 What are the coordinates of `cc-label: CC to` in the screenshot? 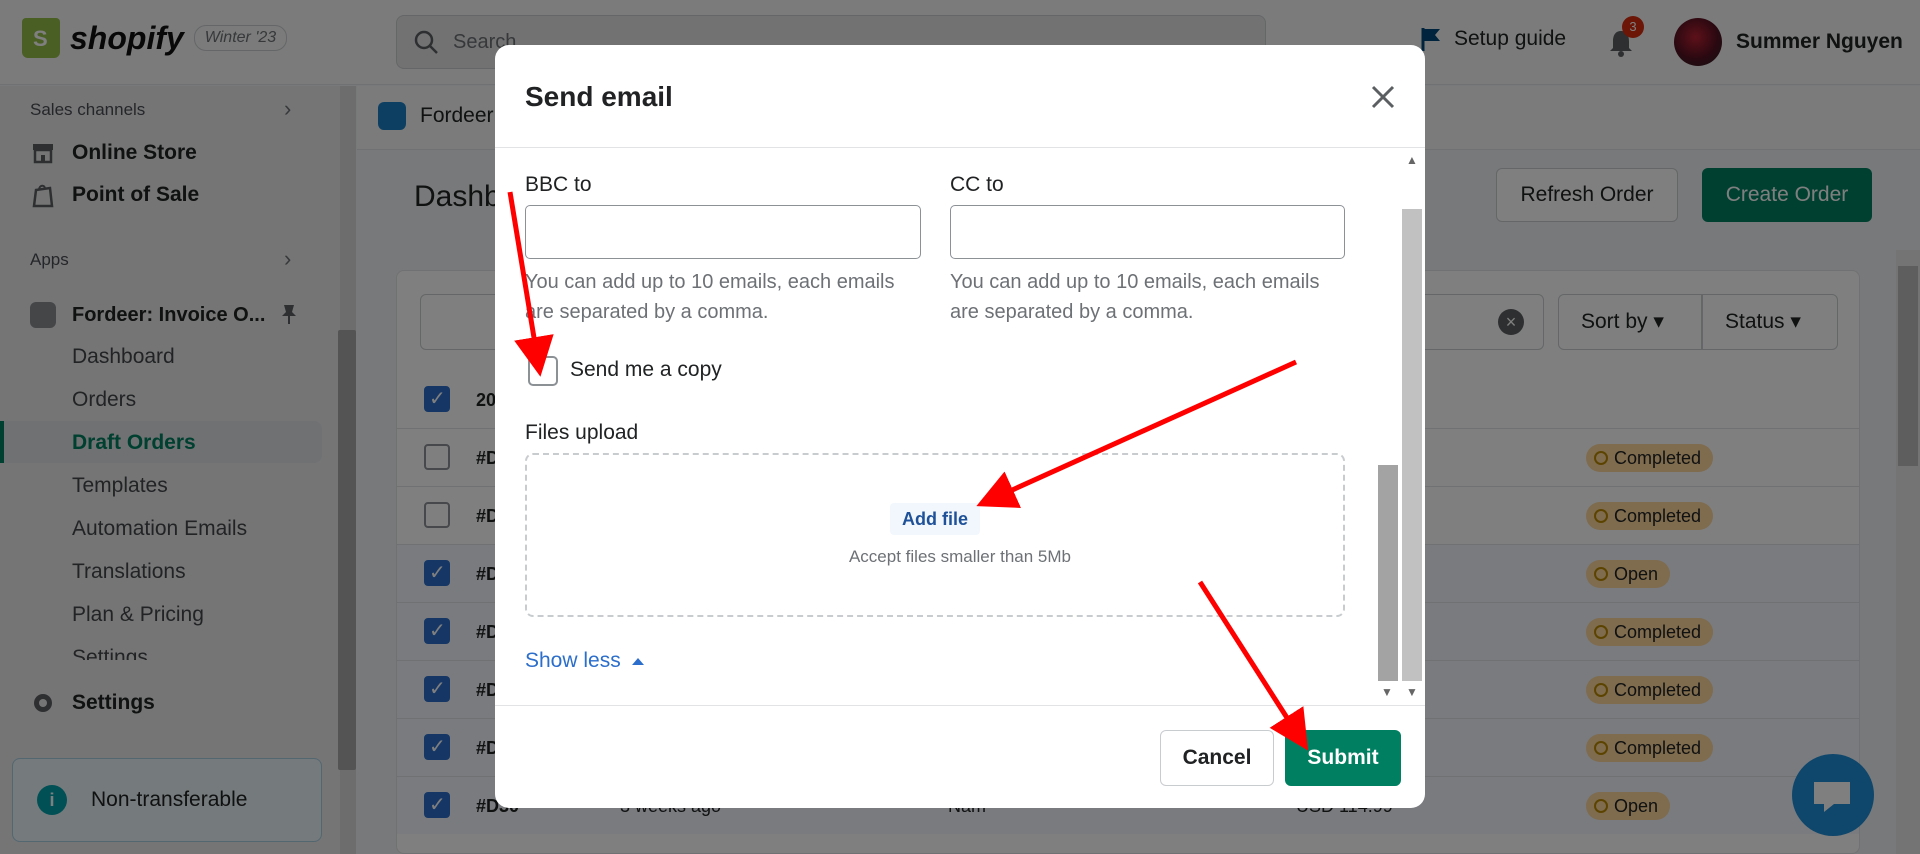 It's located at (977, 184).